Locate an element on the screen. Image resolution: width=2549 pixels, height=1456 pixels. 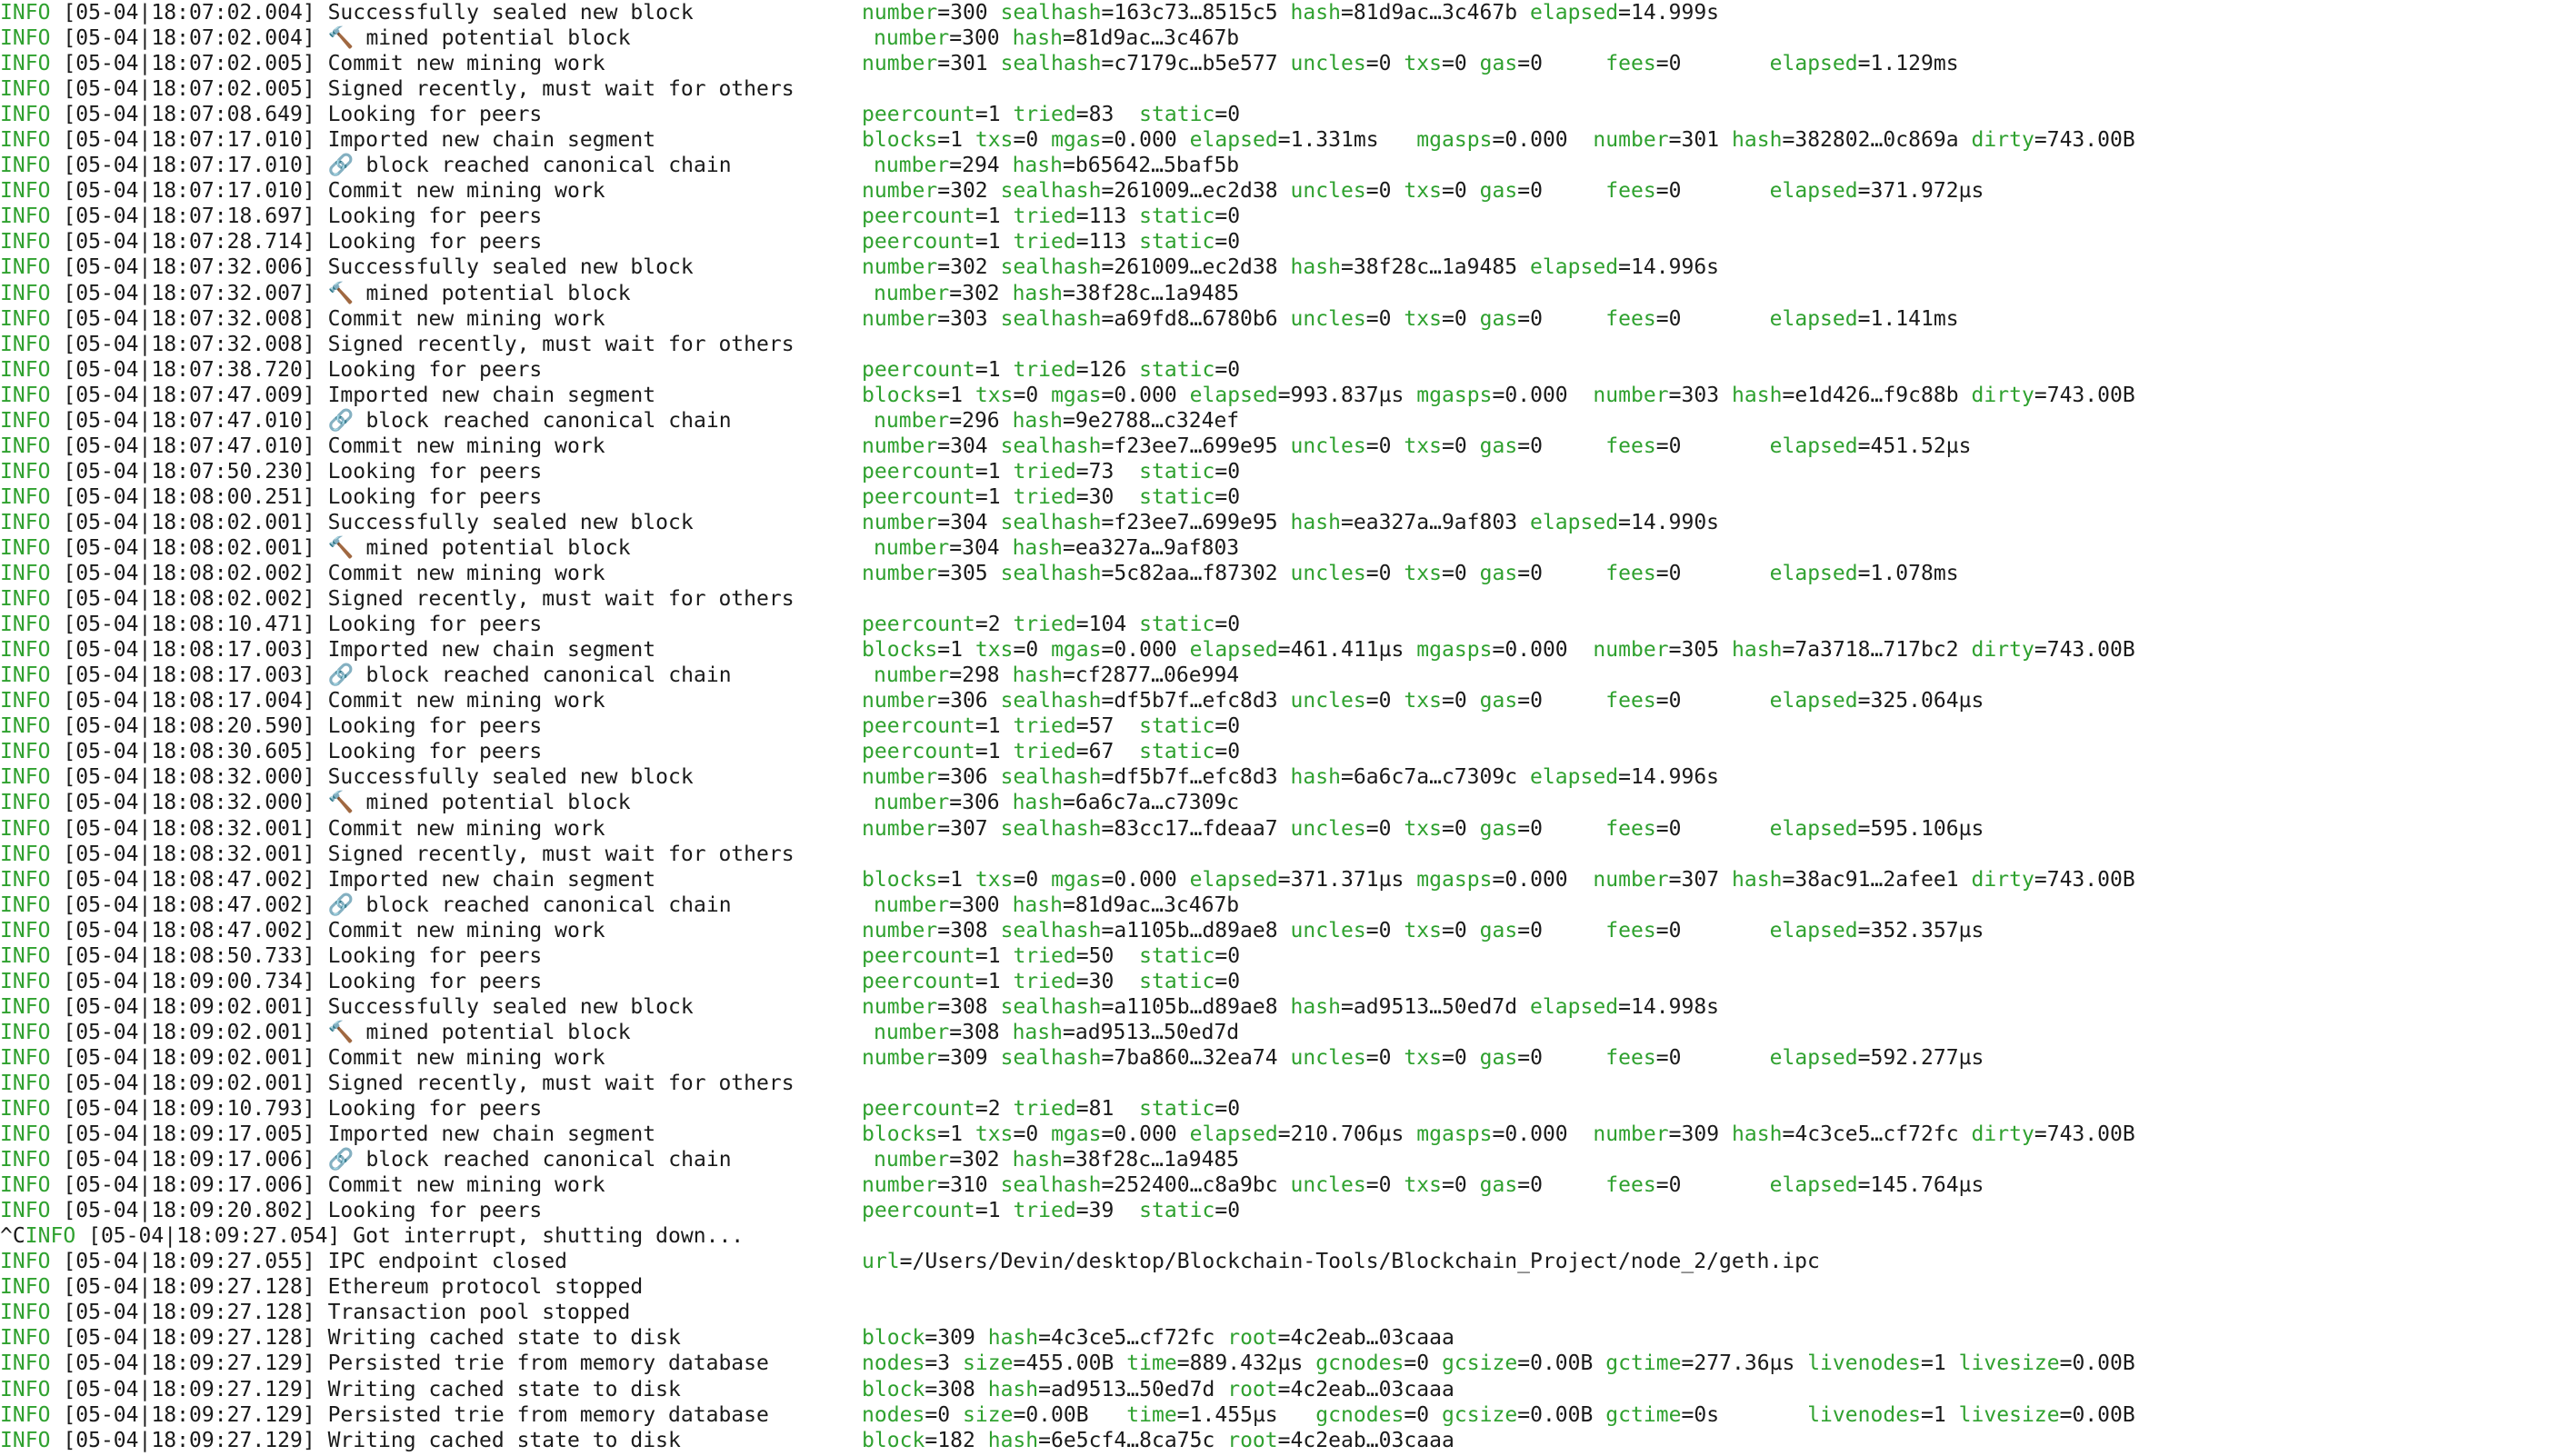
context-value: b65642…5baf5b is located at coordinates (1158, 166).